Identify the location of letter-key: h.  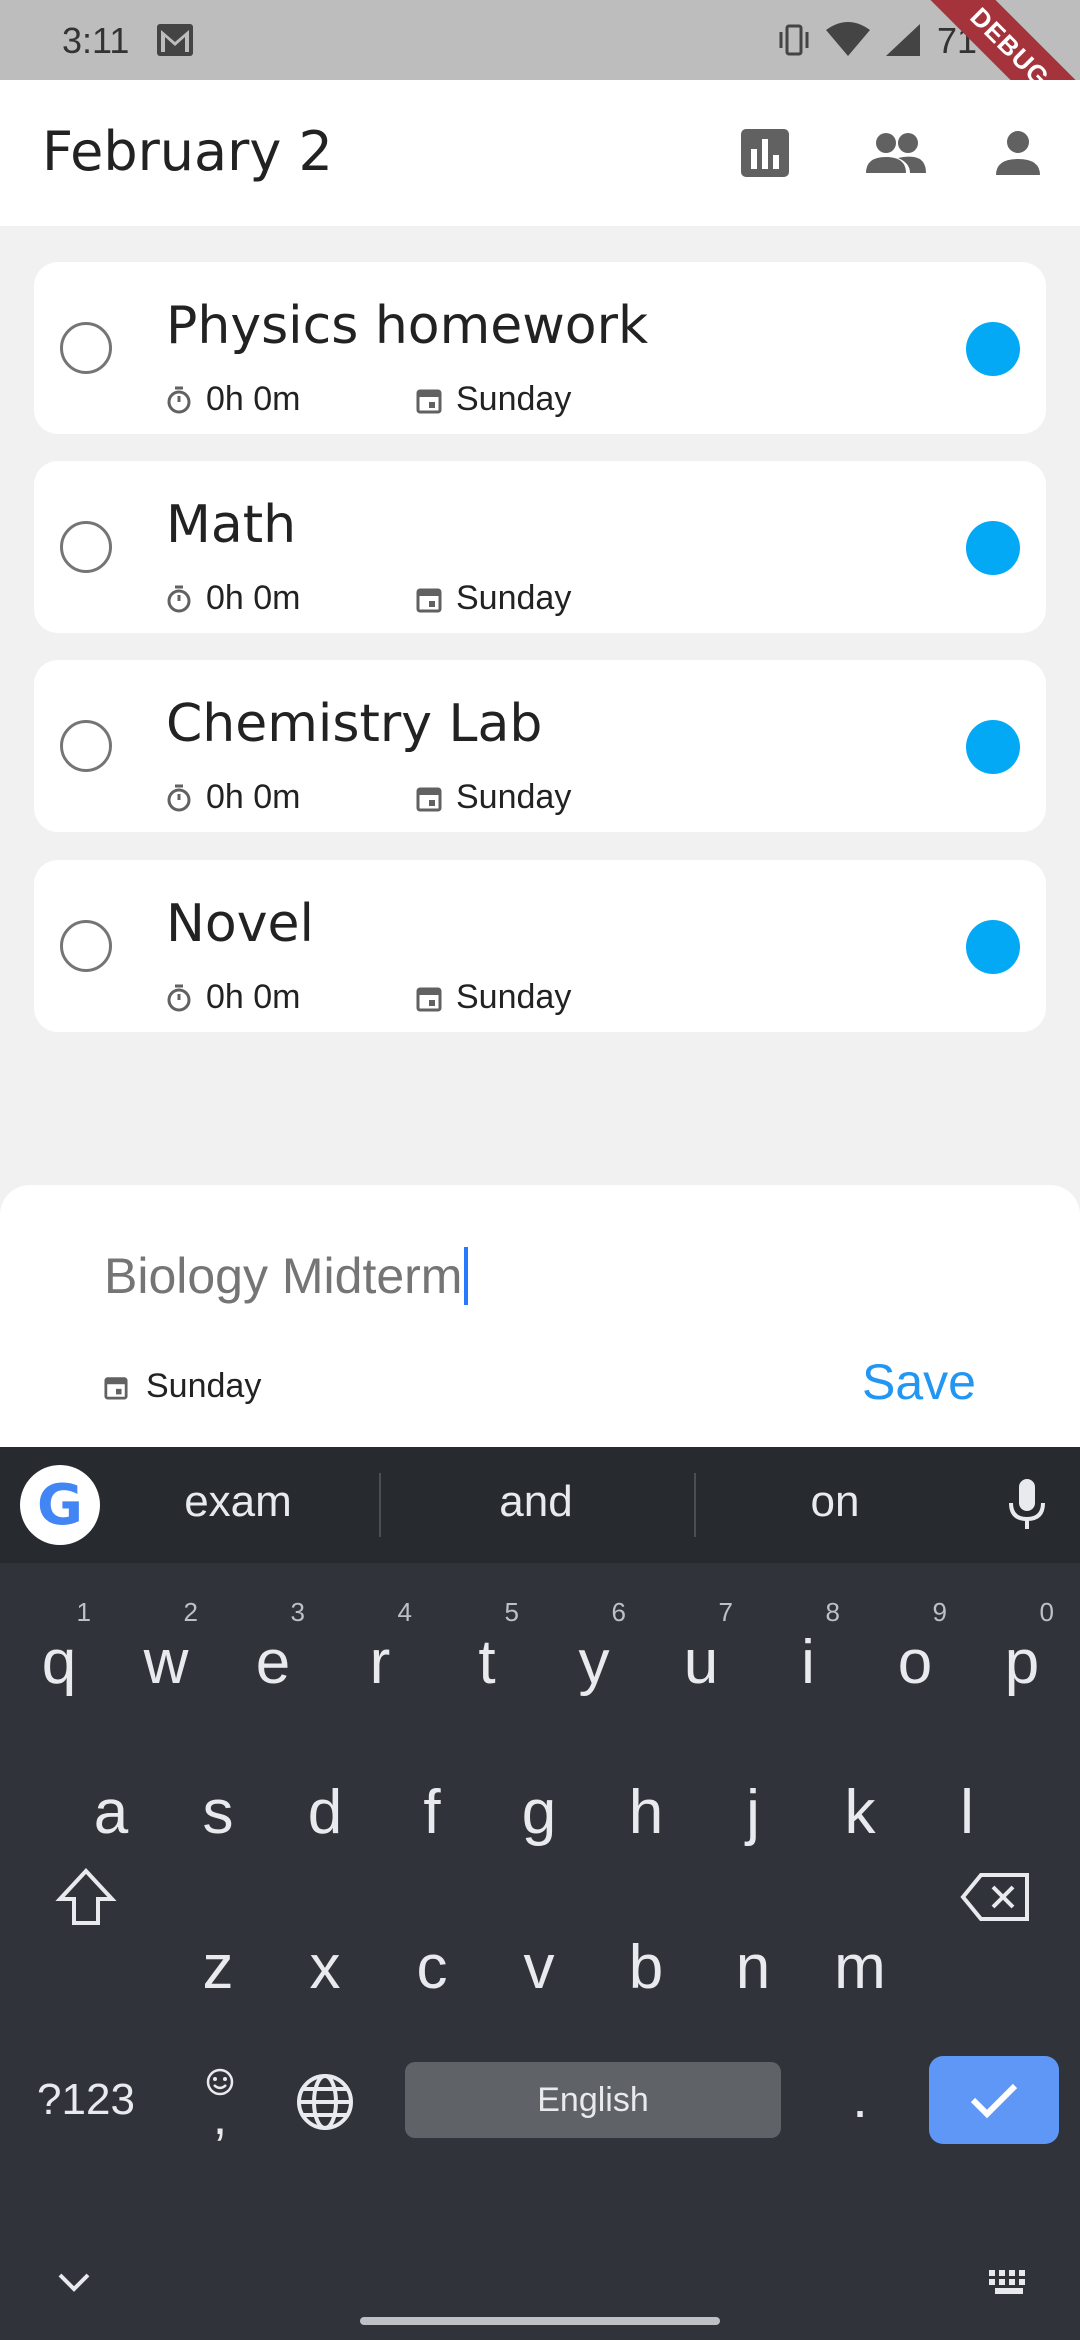
(646, 1807).